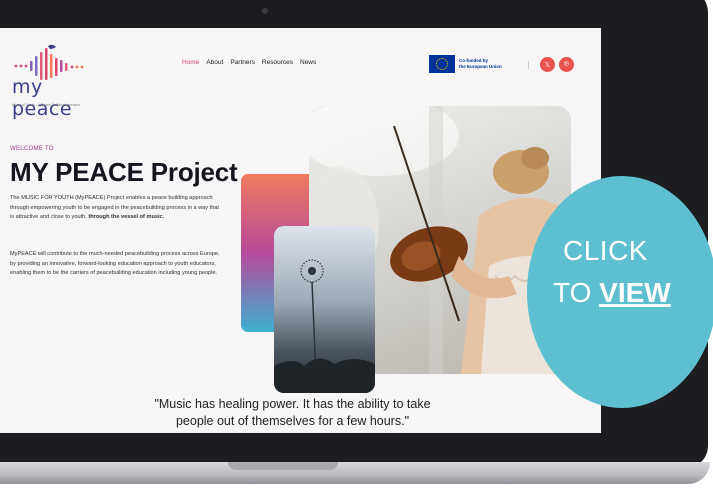 This screenshot has width=713, height=495. I want to click on logo-soundwave-icon, so click(49, 62).